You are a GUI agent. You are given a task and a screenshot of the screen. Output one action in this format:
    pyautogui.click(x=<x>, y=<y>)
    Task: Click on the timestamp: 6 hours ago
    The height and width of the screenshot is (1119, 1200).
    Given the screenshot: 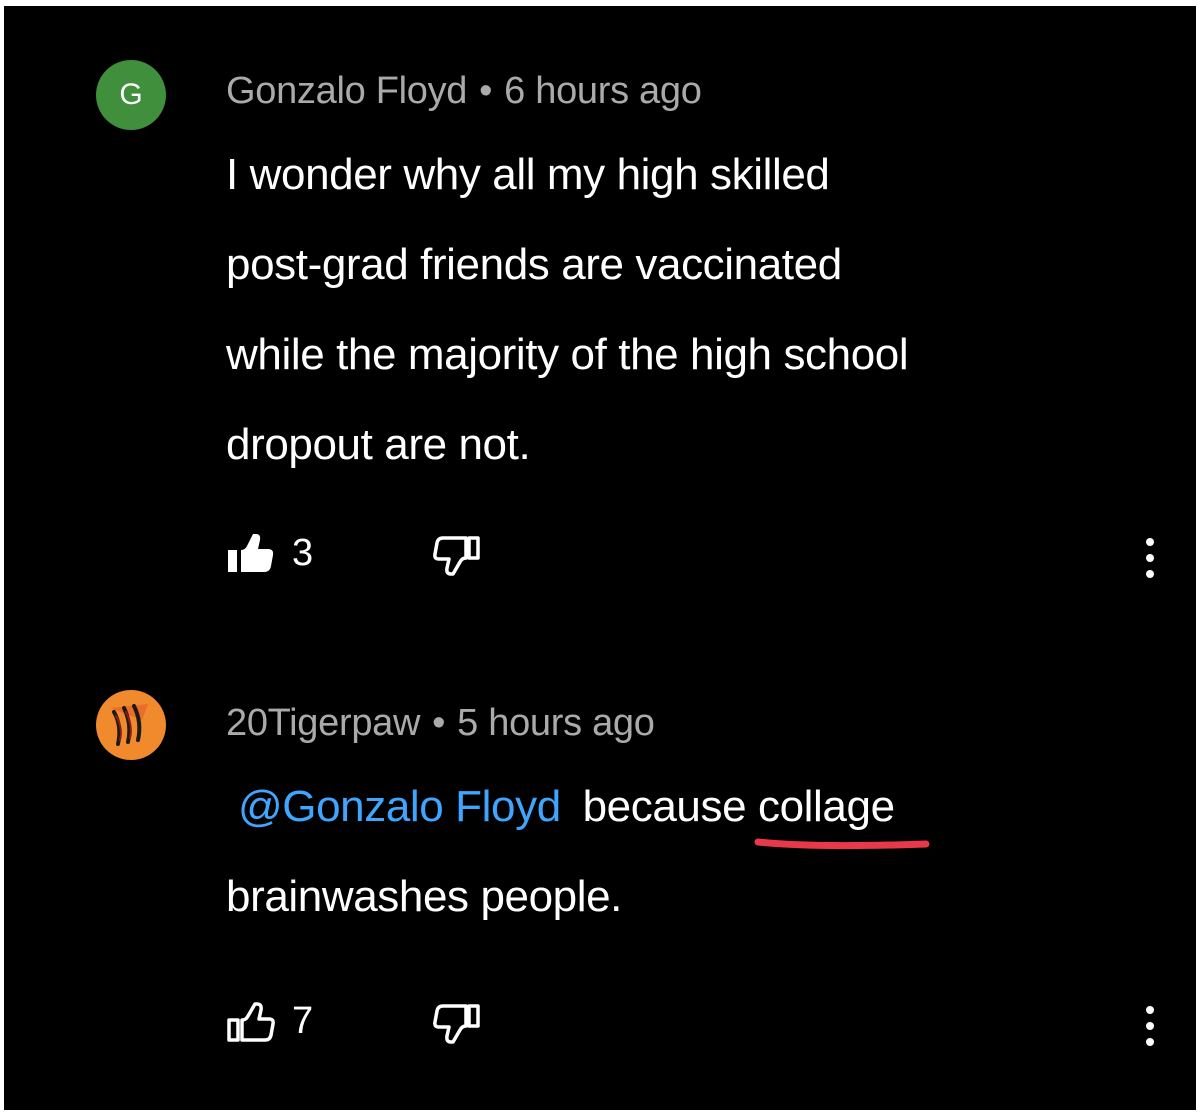 What is the action you would take?
    pyautogui.click(x=603, y=91)
    